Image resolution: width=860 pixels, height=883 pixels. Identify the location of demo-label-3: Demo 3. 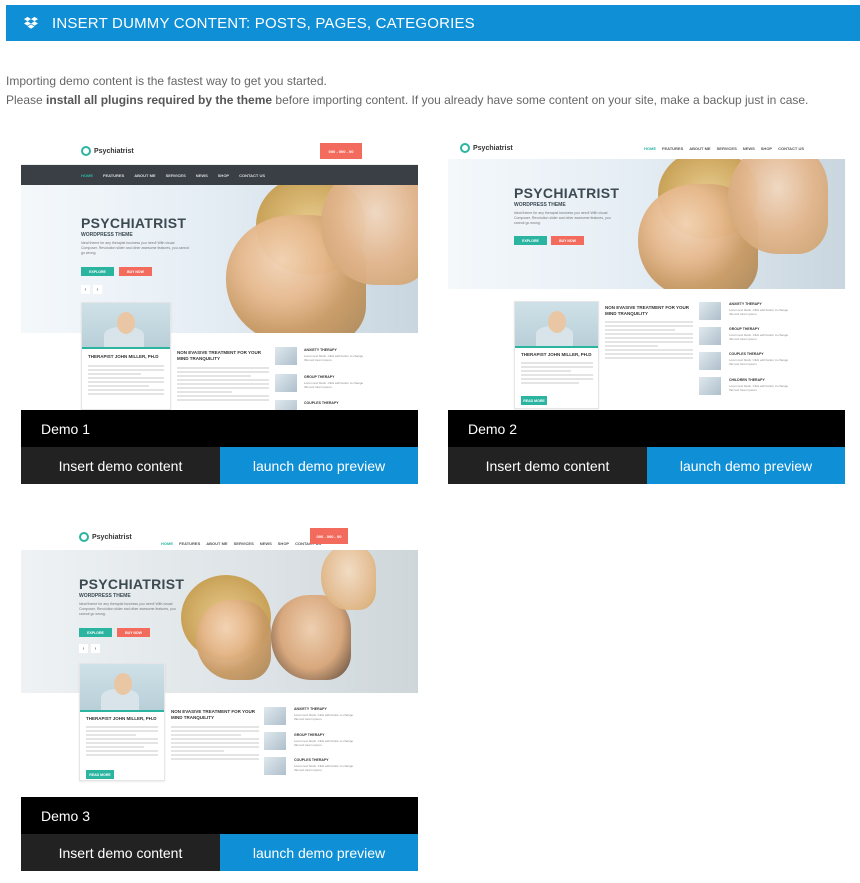
(219, 815).